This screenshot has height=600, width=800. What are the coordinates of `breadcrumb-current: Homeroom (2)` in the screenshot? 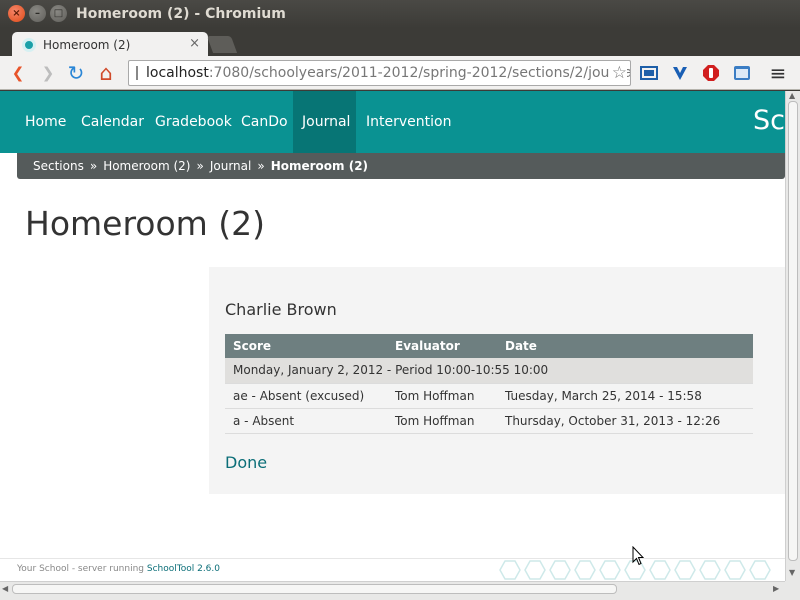 It's located at (319, 166).